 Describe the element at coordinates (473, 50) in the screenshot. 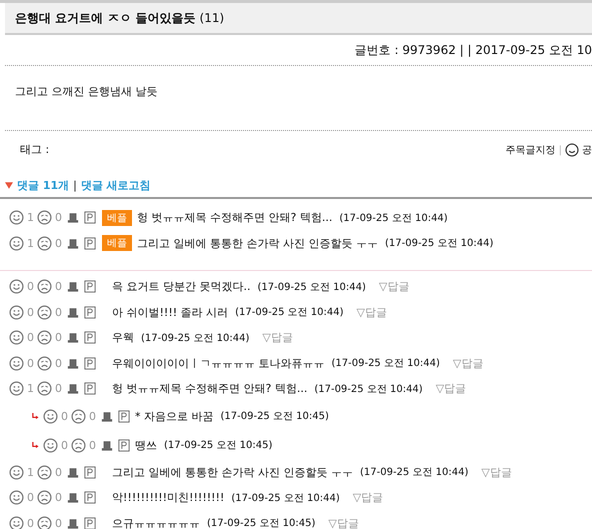

I see `post-meta: 글번호 : 9973962 | | 2017-09-25 오전 10` at that location.